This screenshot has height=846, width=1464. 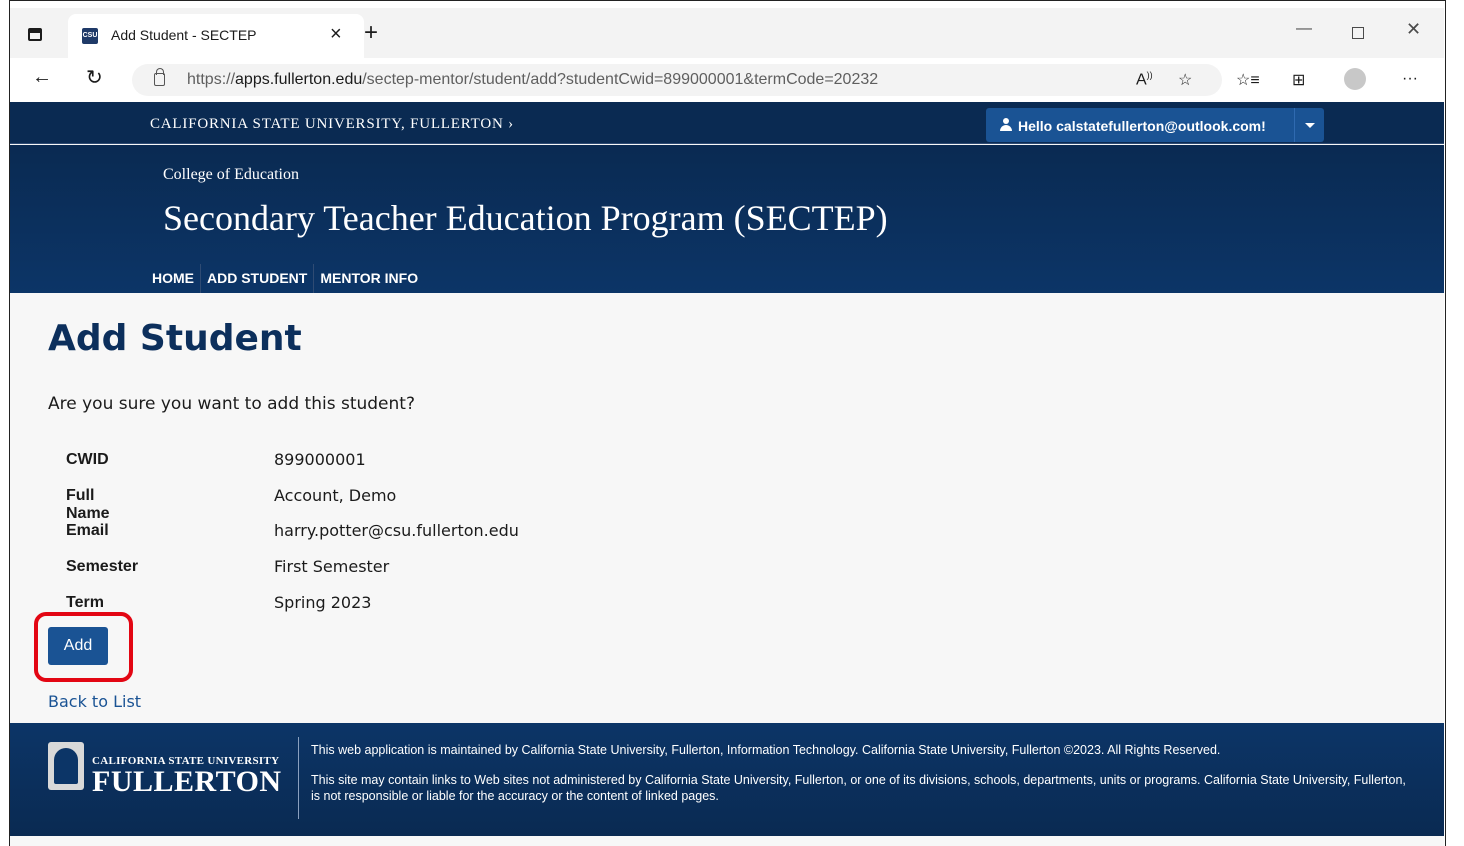 I want to click on tab-actions-icon, so click(x=35, y=34).